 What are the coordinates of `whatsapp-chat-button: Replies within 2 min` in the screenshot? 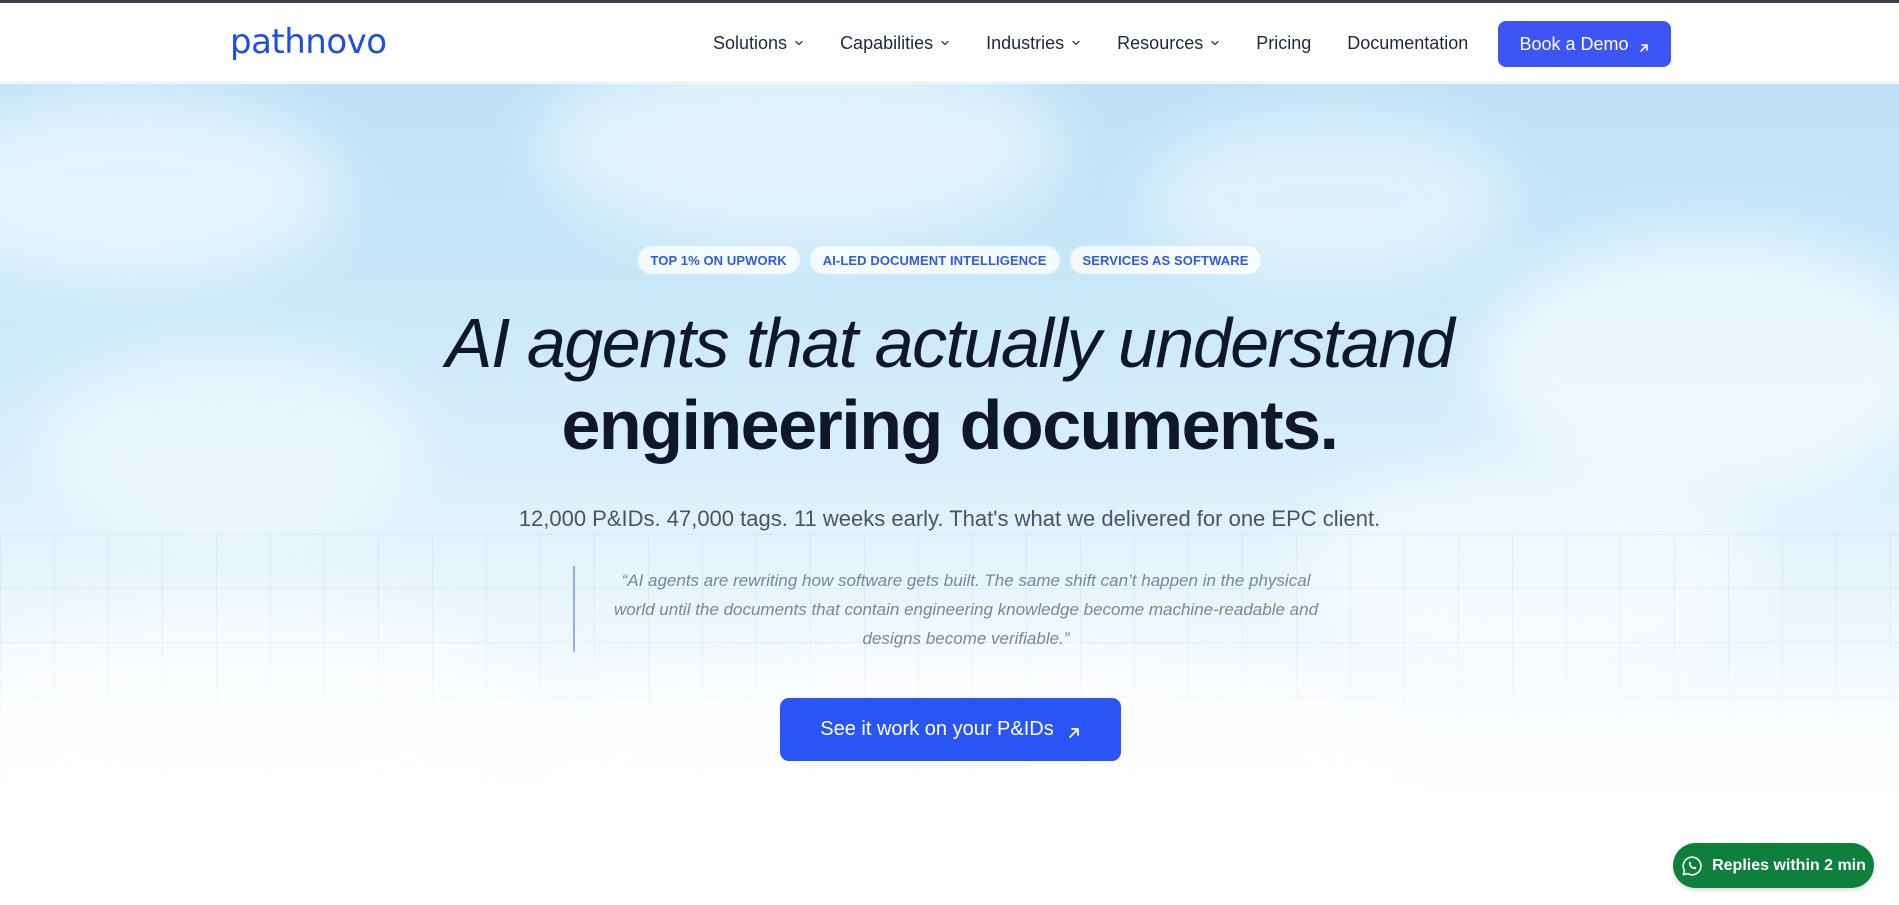 It's located at (1773, 865).